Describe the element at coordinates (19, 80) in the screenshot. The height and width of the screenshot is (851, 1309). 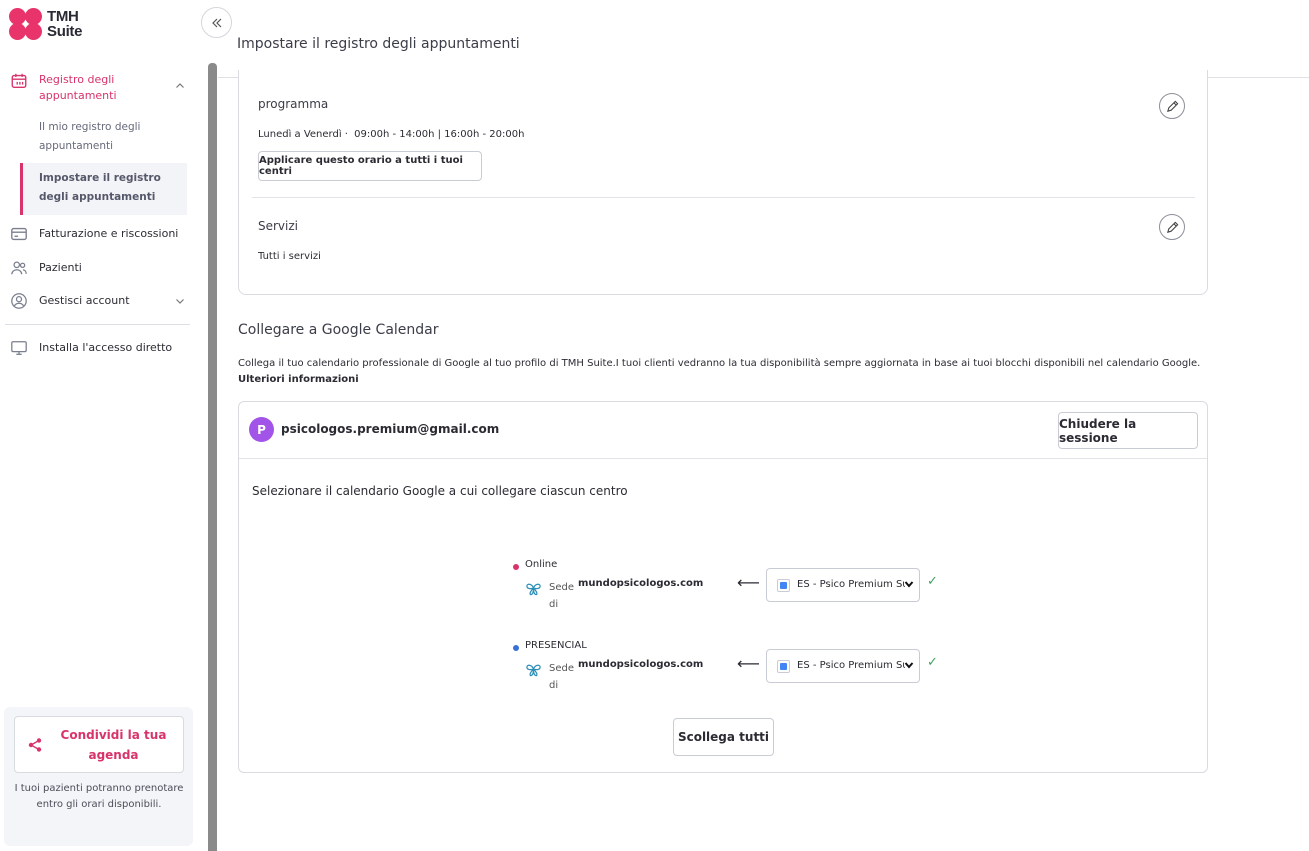
I see `calendar-icon` at that location.